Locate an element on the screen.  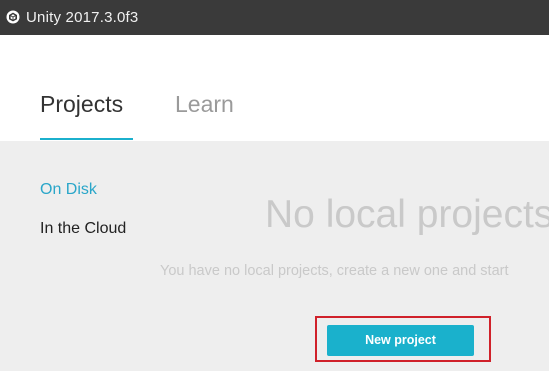
unity-logo-icon is located at coordinates (13, 17).